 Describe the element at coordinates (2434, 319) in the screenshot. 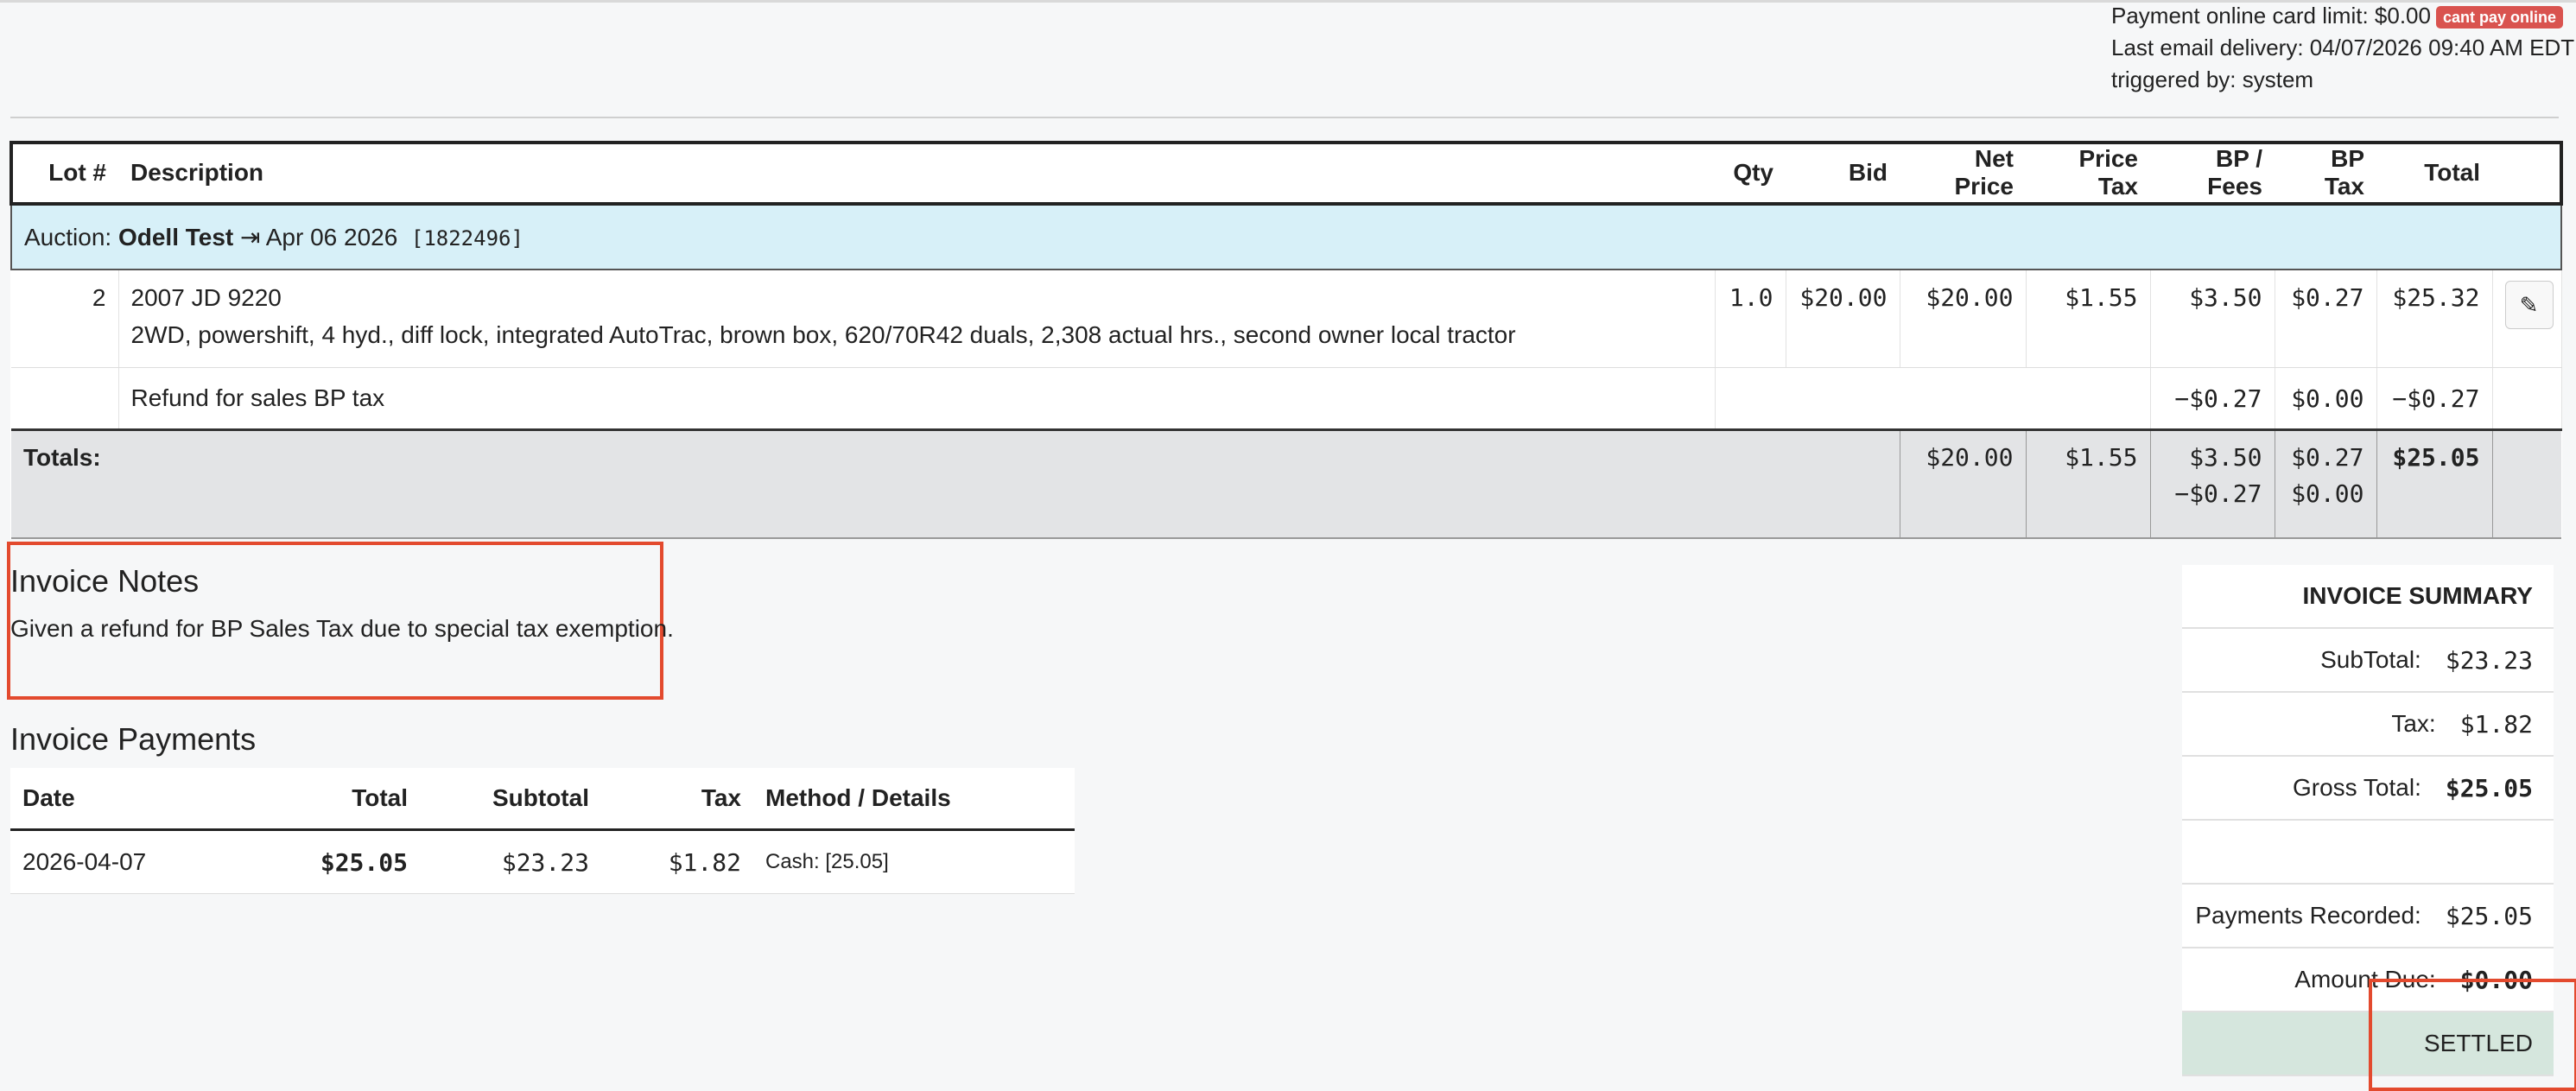

I see `lot-total: $25.32` at that location.